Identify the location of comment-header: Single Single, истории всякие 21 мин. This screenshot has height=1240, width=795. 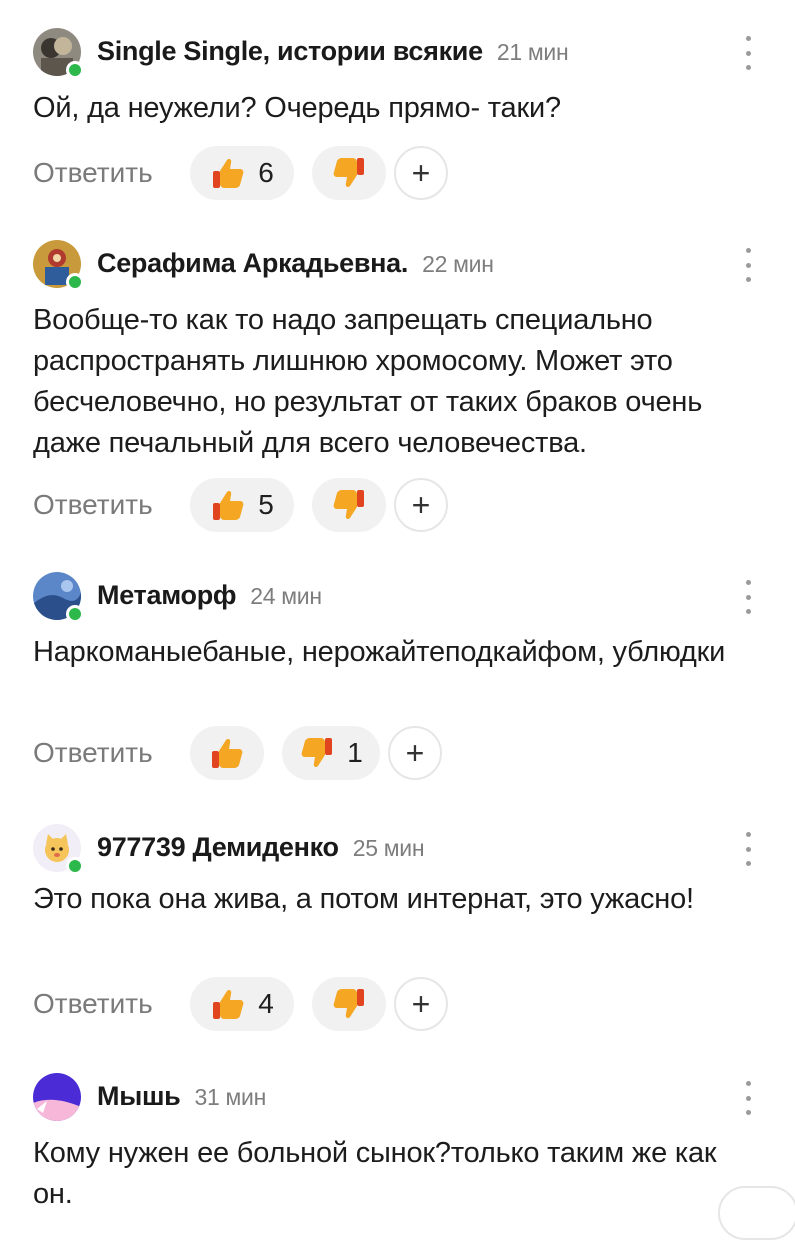
(403, 53).